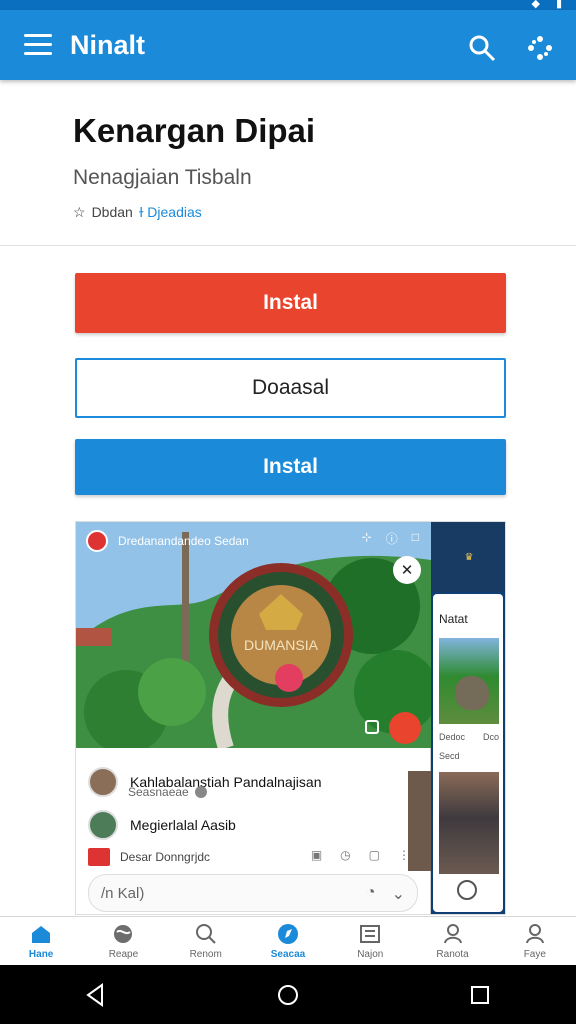 The image size is (576, 1024). What do you see at coordinates (452, 954) in the screenshot?
I see `nav-label: Ranota` at bounding box center [452, 954].